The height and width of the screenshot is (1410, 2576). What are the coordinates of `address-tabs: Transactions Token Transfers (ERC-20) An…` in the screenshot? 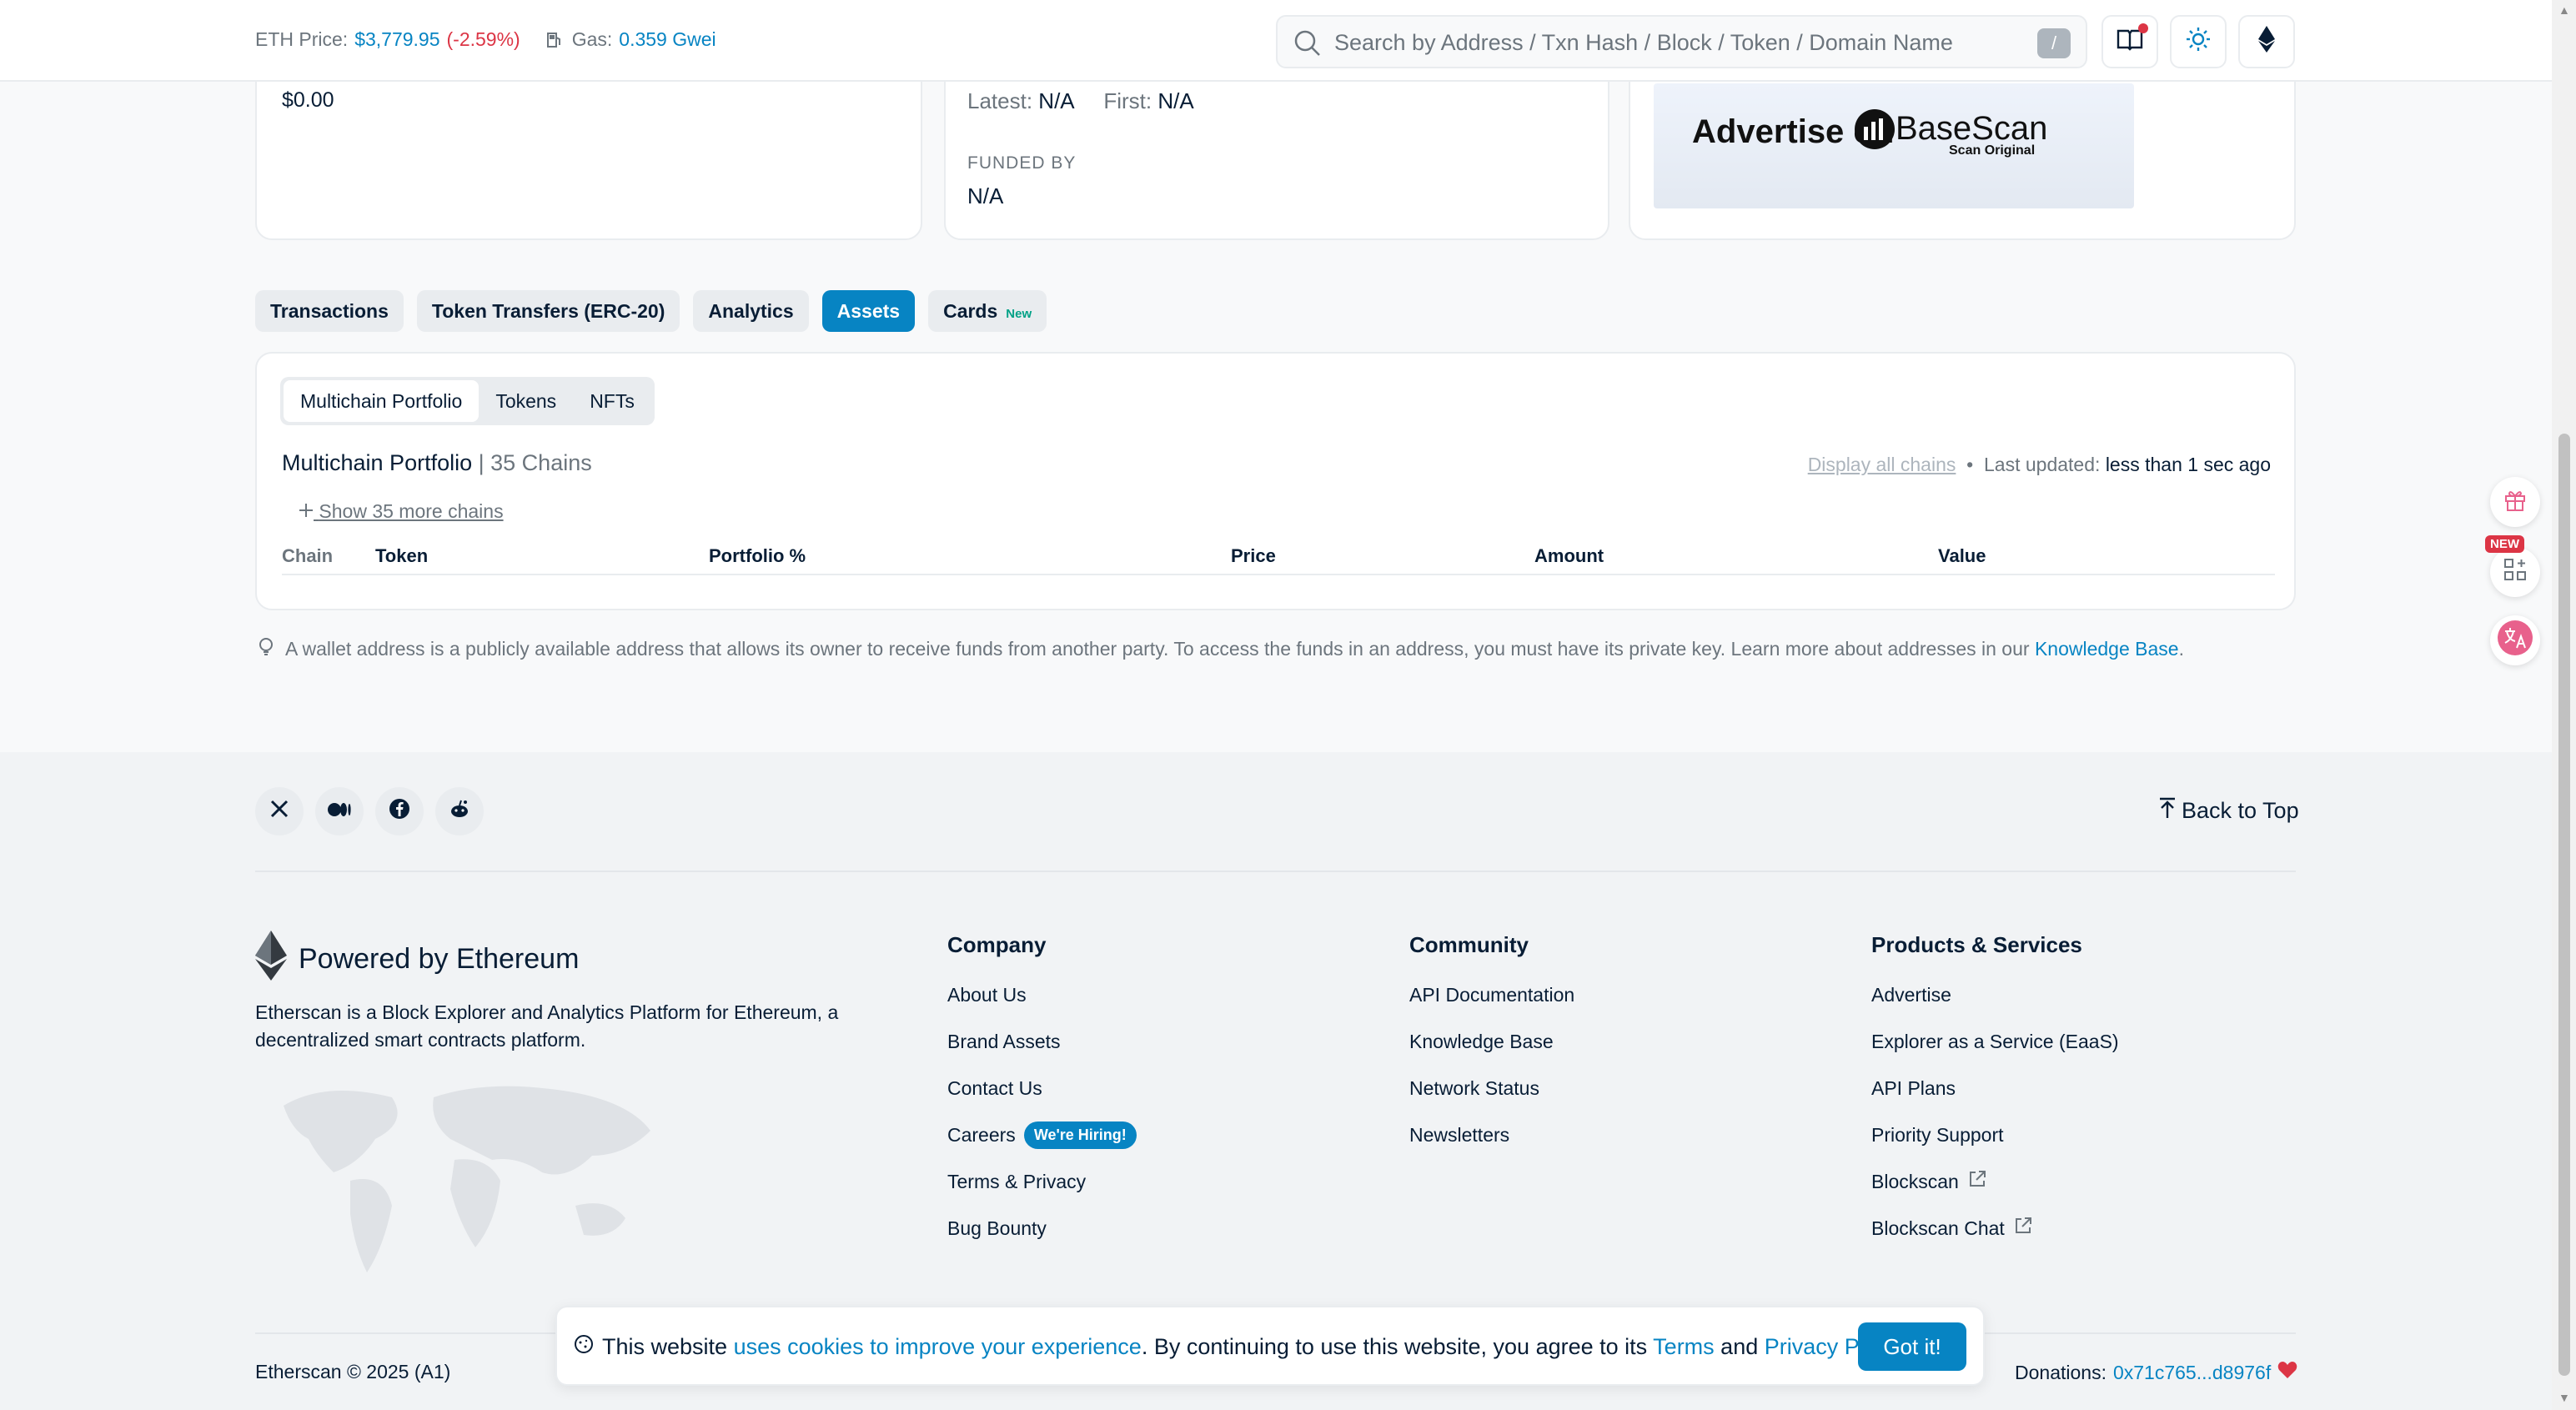 It's located at (651, 311).